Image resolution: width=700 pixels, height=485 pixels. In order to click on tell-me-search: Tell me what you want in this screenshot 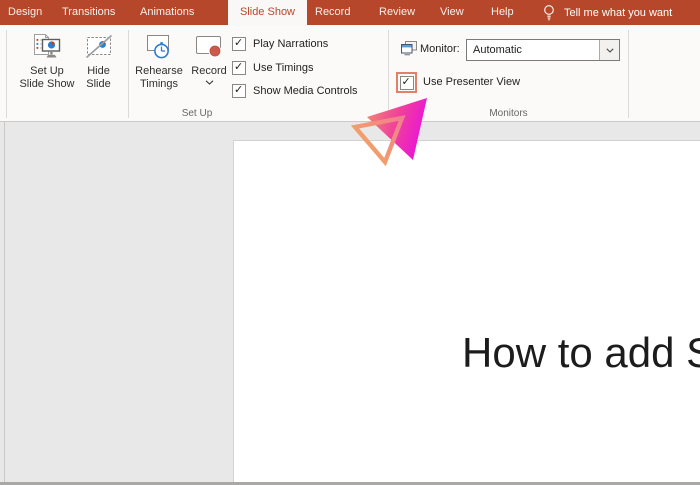, I will do `click(621, 12)`.